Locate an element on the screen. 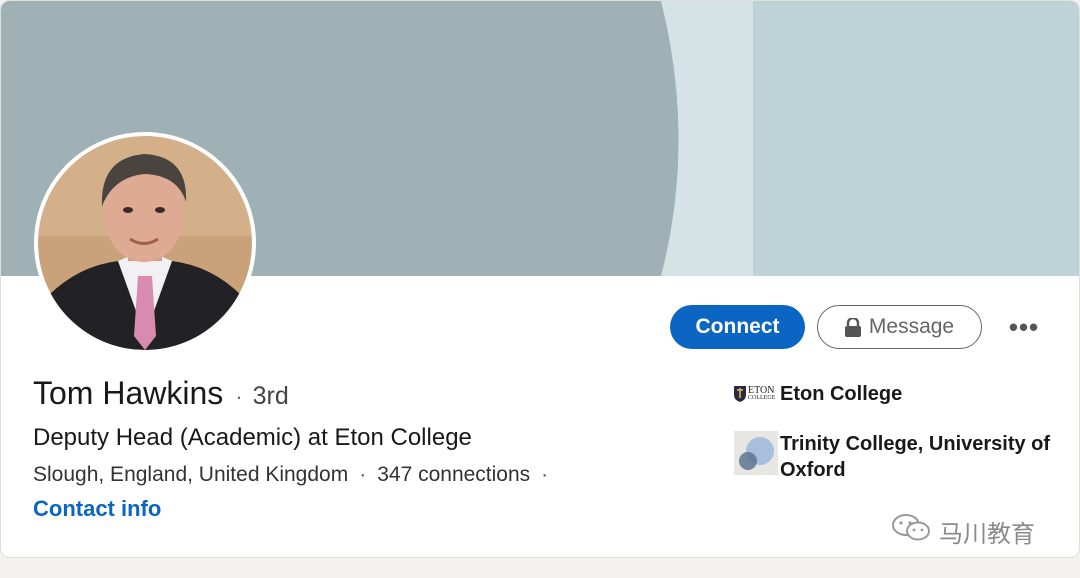 Image resolution: width=1080 pixels, height=578 pixels. trinity-circles-logo is located at coordinates (757, 453).